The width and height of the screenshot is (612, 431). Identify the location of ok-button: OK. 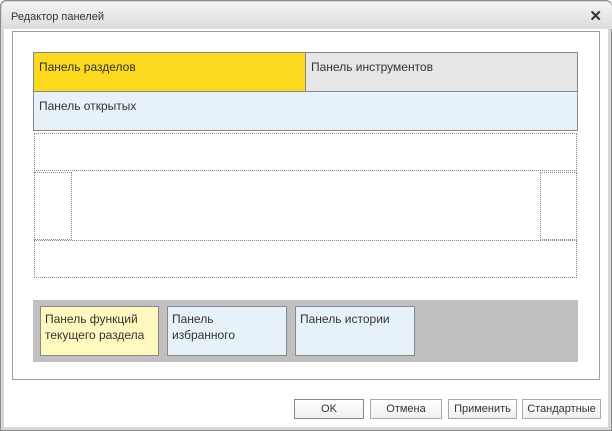
(329, 409).